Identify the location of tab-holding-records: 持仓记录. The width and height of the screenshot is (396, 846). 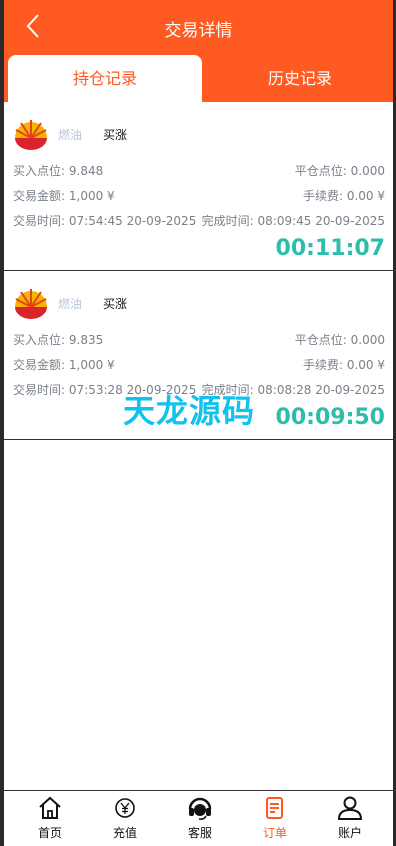
(105, 78).